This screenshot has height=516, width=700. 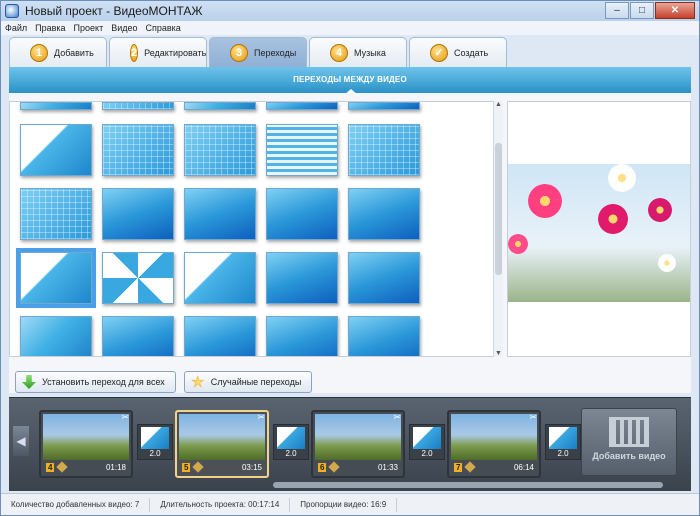 What do you see at coordinates (115, 467) in the screenshot?
I see `clip-duration: 01:18` at bounding box center [115, 467].